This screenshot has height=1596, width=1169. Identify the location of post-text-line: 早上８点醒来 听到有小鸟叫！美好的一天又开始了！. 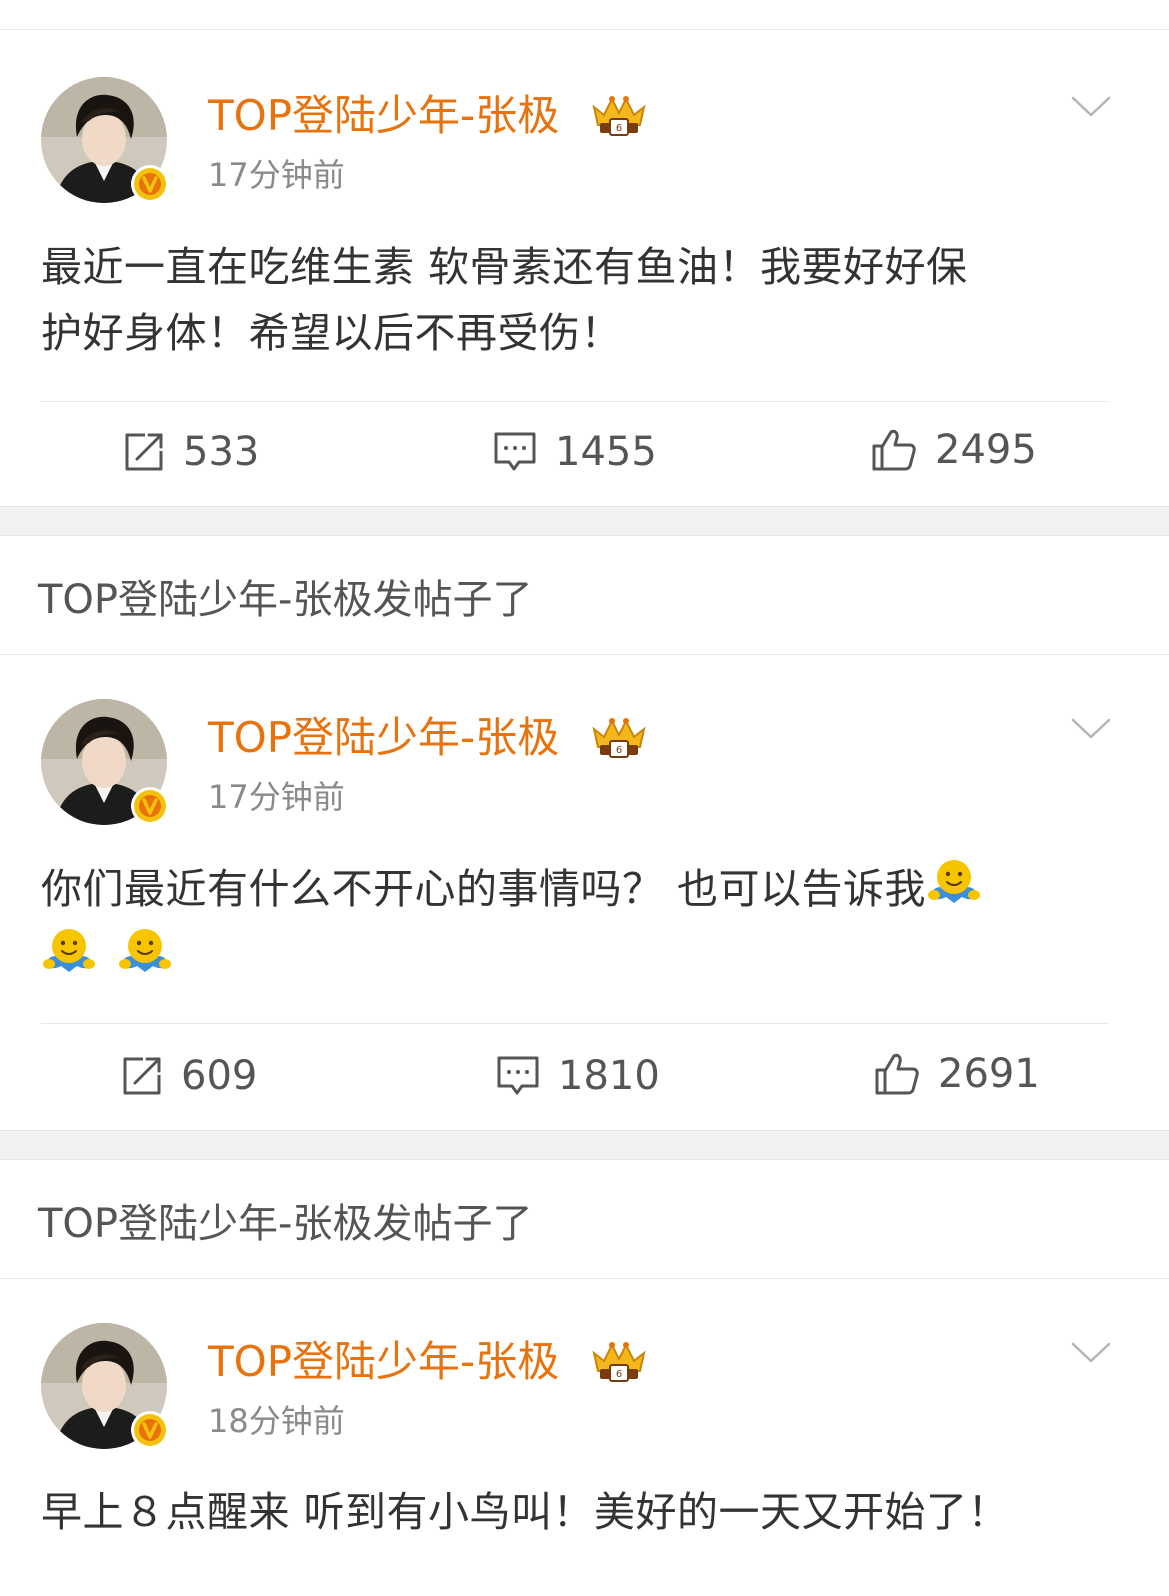
(525, 1512).